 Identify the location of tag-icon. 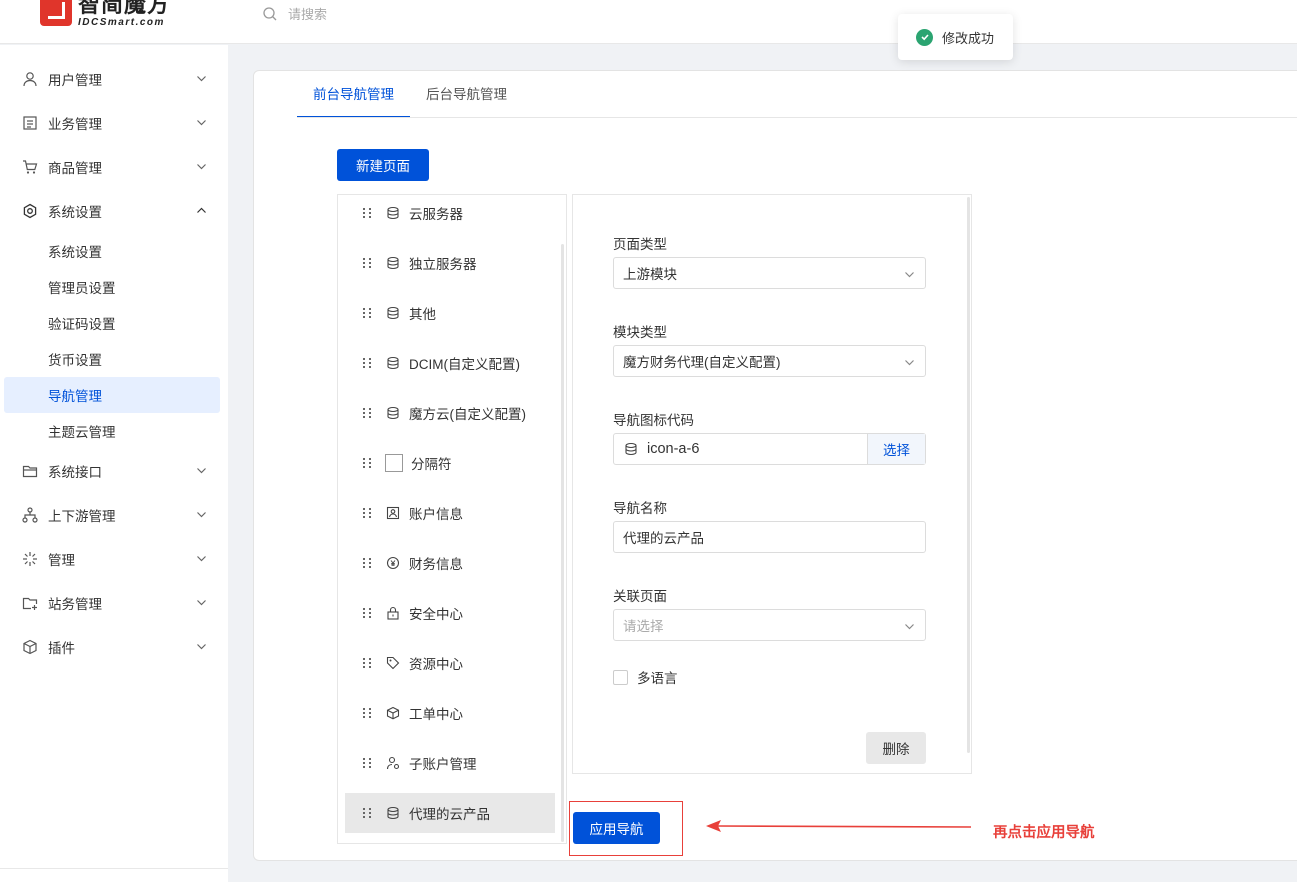
(393, 663).